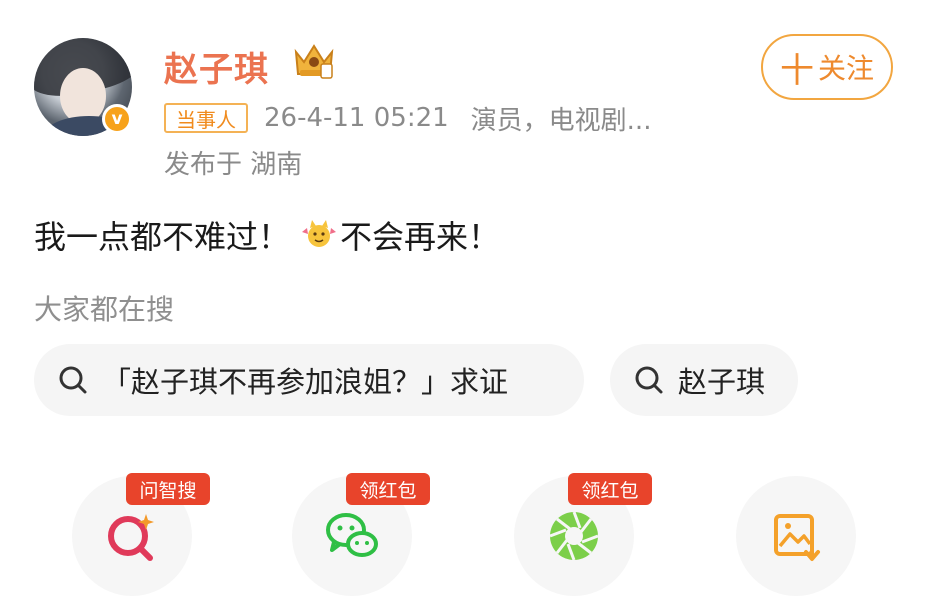 This screenshot has height=601, width=926. I want to click on crown-icon, so click(314, 61).